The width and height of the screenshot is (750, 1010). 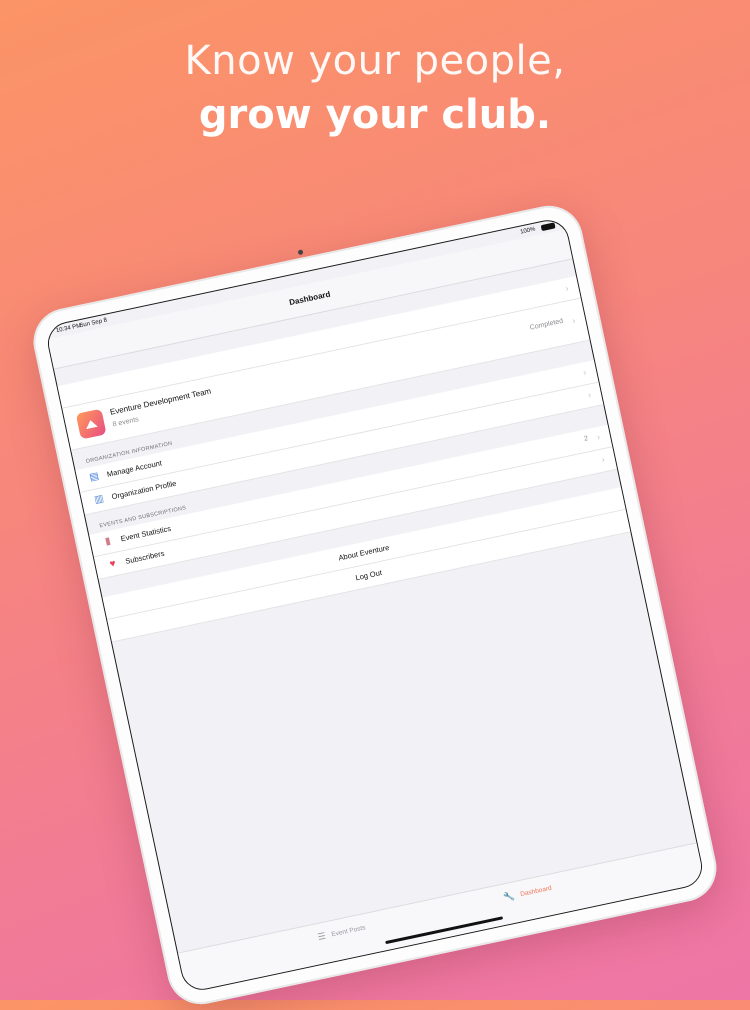 What do you see at coordinates (375, 61) in the screenshot?
I see `headline-line-1: Know your people,` at bounding box center [375, 61].